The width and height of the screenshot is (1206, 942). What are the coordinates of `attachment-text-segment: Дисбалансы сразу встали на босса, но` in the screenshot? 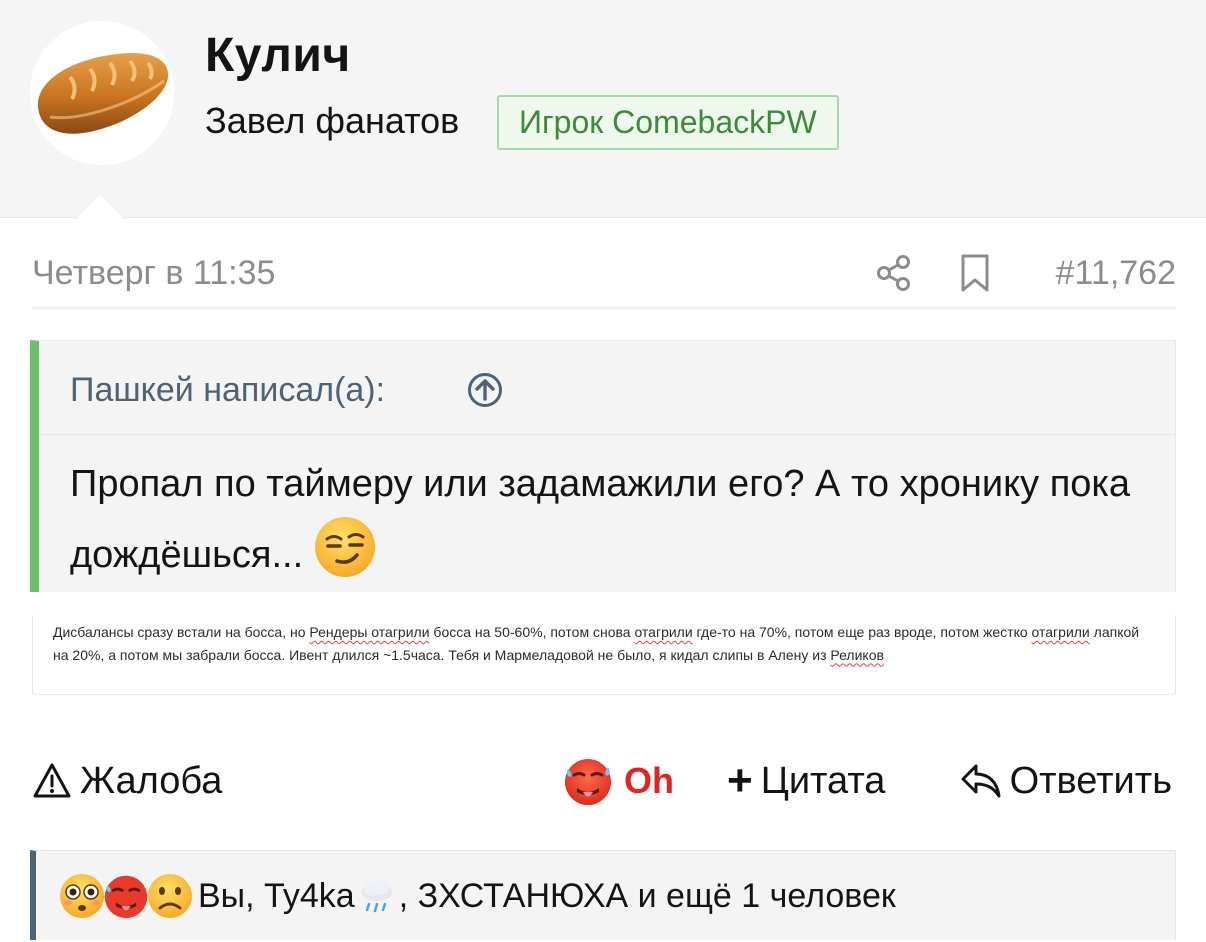 It's located at (181, 632).